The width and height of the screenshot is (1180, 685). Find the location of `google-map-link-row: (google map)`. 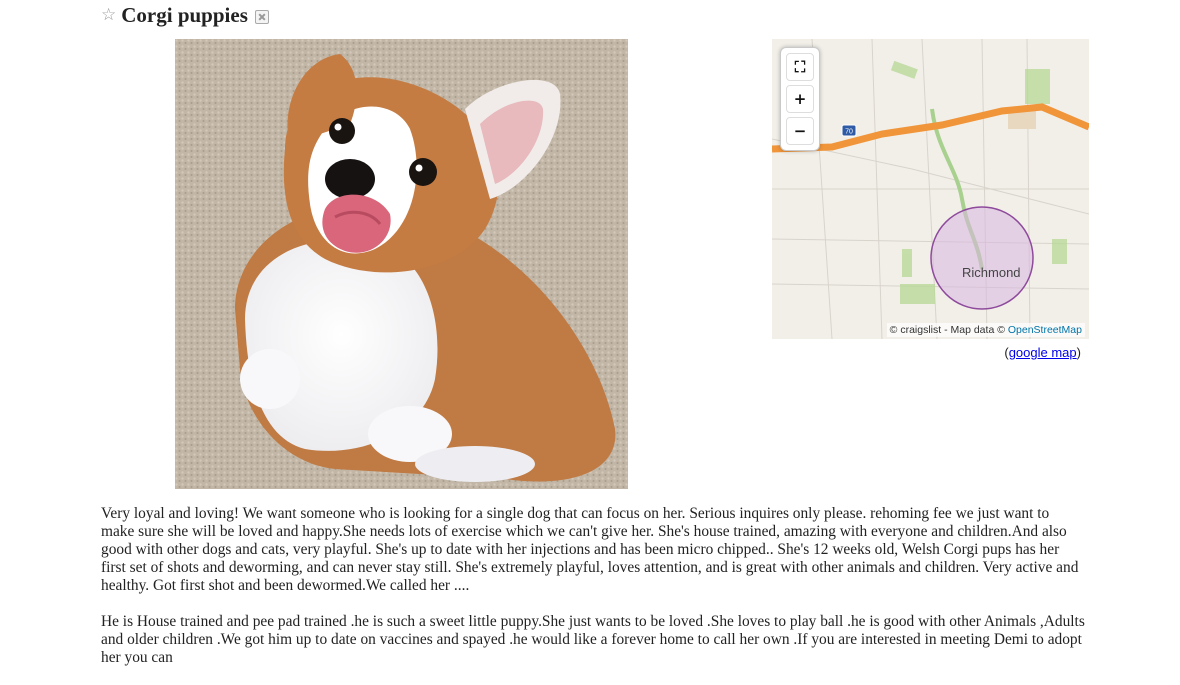

google-map-link-row: (google map) is located at coordinates (1042, 352).